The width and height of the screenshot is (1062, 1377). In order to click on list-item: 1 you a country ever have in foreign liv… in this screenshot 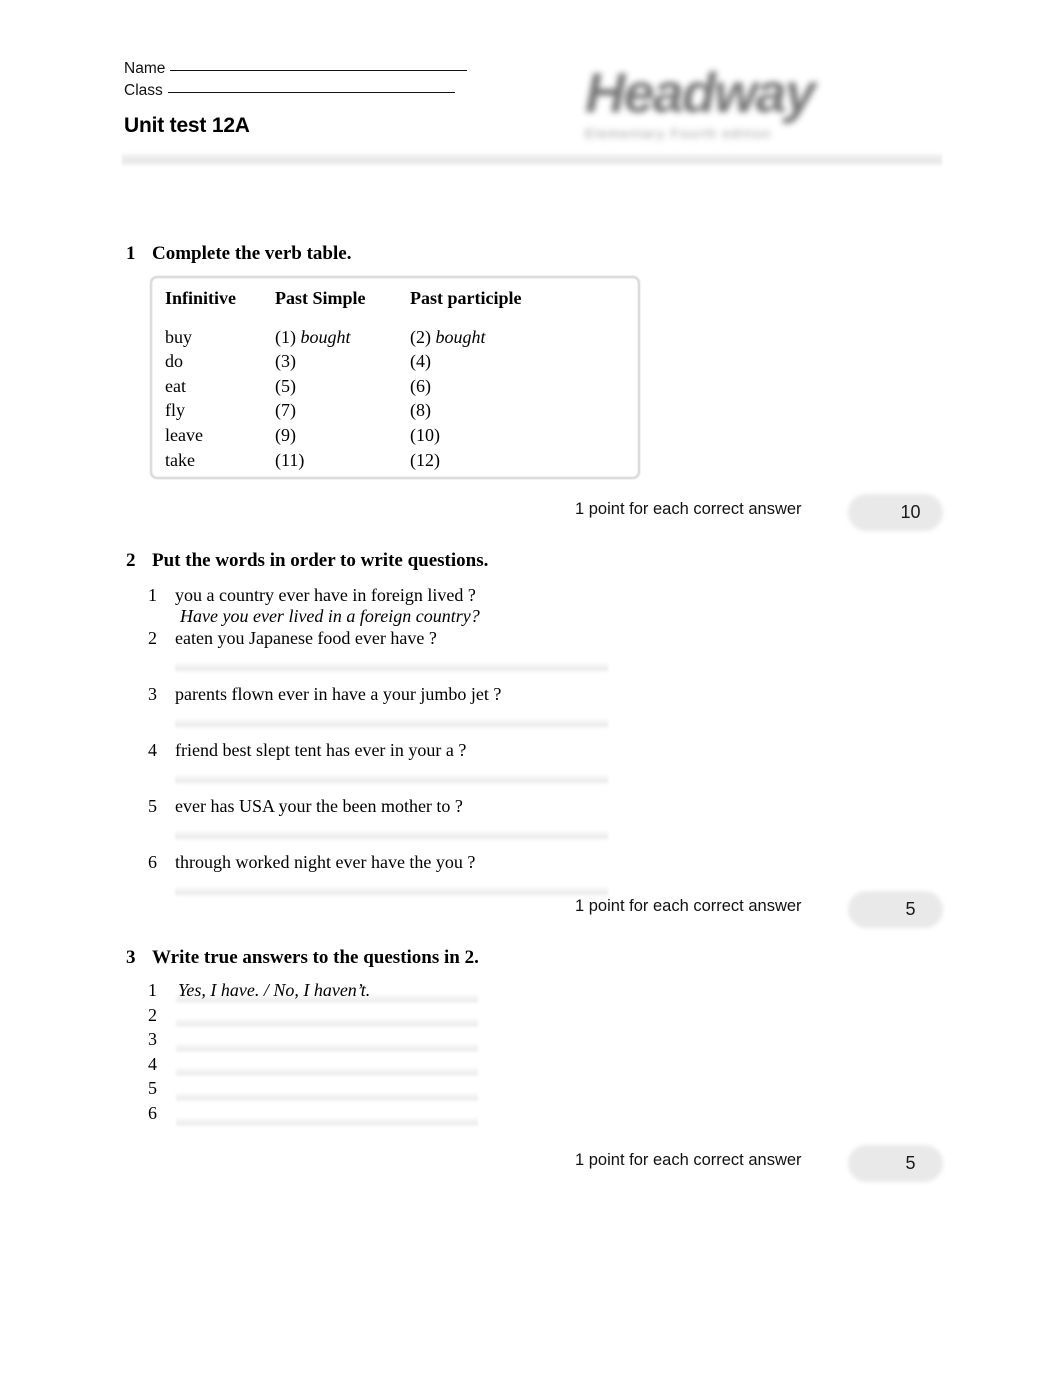, I will do `click(378, 606)`.